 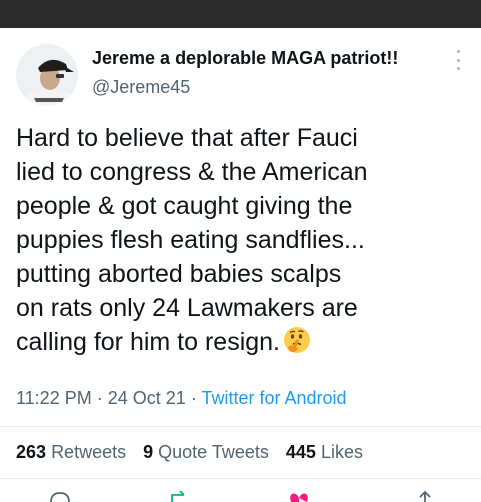 I want to click on retweets-stat: 263 Retweets, so click(x=71, y=452).